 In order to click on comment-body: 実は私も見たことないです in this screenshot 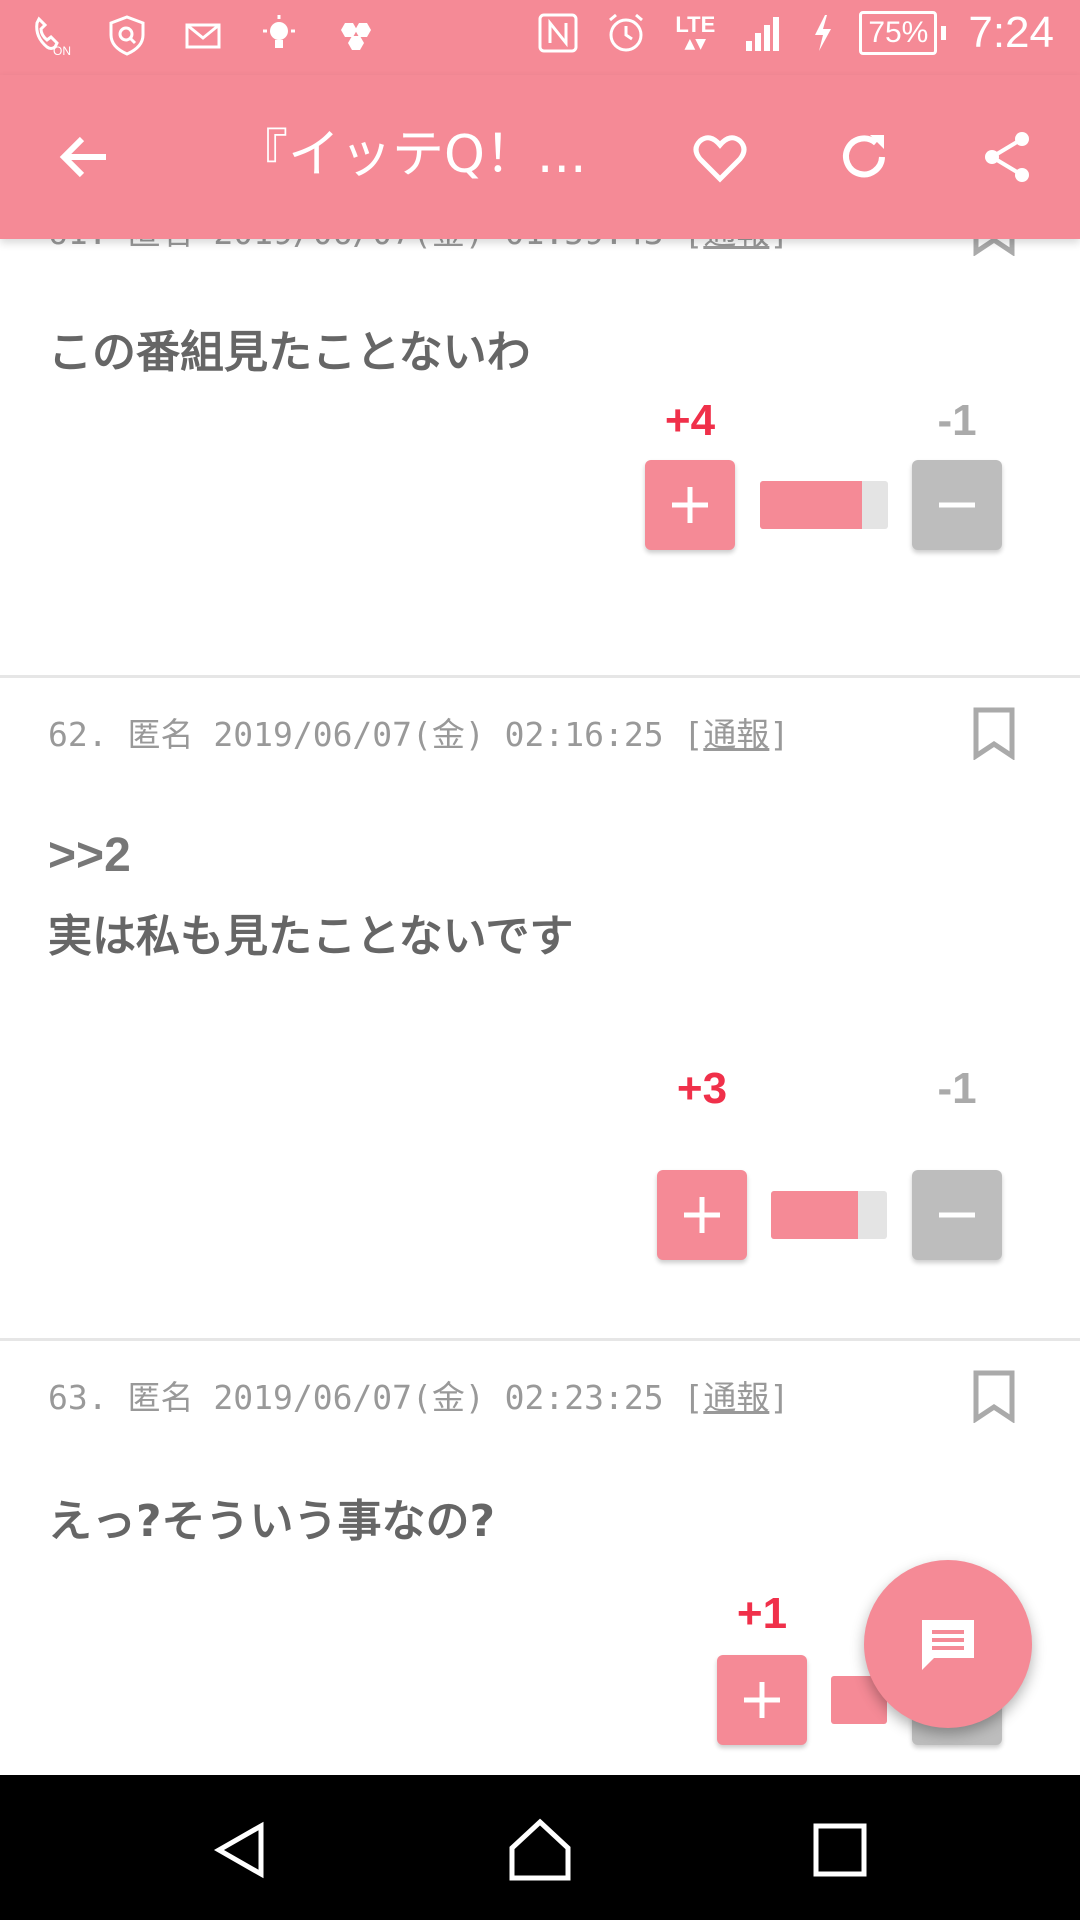, I will do `click(311, 936)`.